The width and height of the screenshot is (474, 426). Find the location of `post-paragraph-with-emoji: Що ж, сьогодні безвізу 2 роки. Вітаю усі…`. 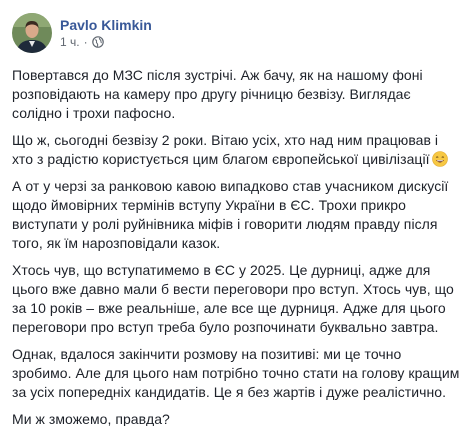

post-paragraph-with-emoji: Що ж, сьогодні безвізу 2 роки. Вітаю усі… is located at coordinates (237, 150).